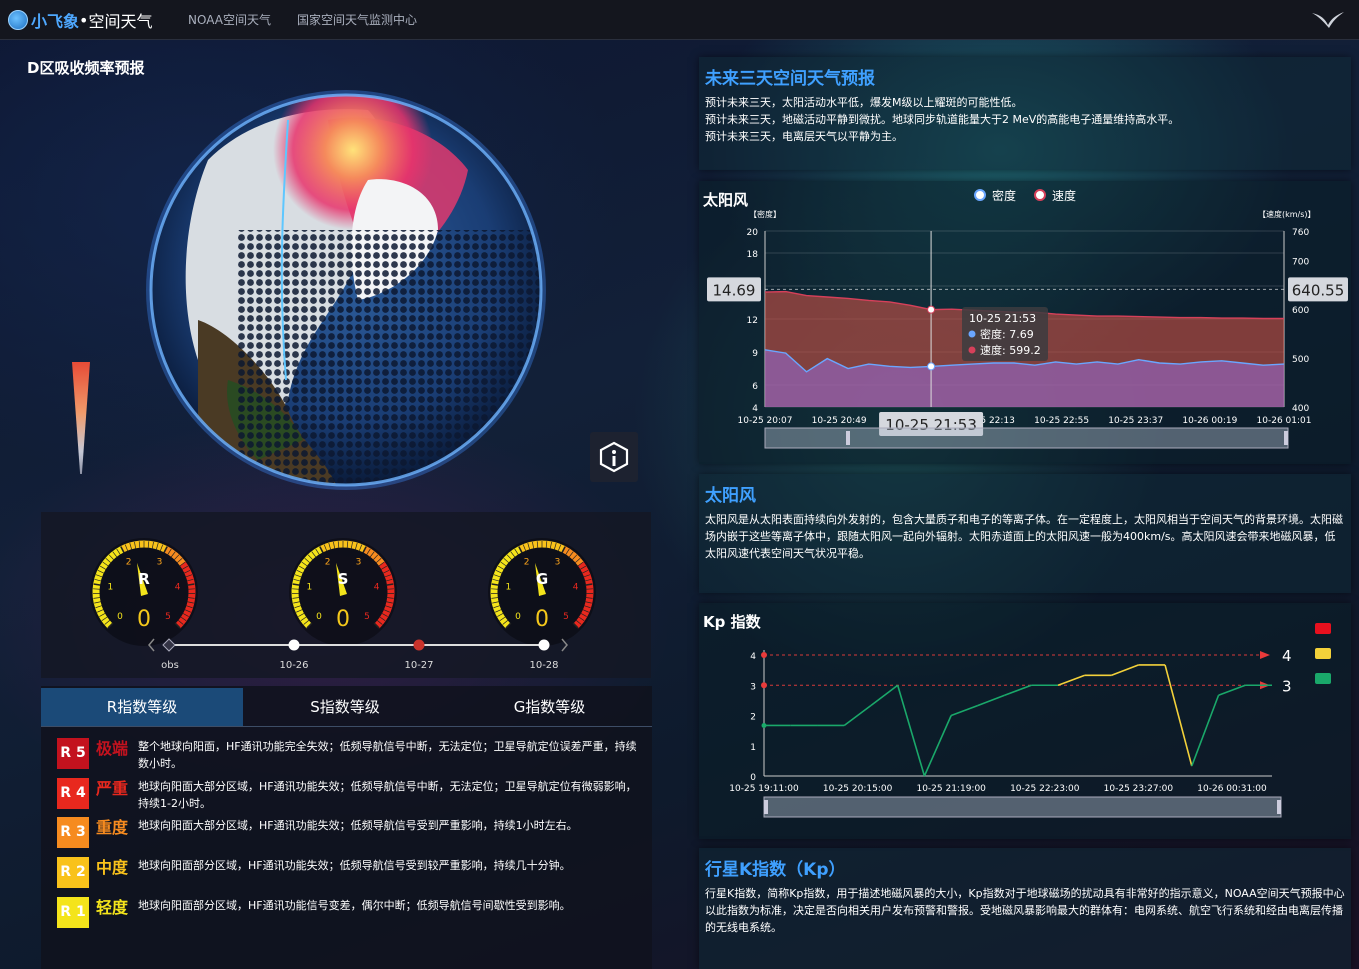 The width and height of the screenshot is (1359, 969). What do you see at coordinates (1045, 789) in the screenshot?
I see `x-tick: 10-25 22:23:00` at bounding box center [1045, 789].